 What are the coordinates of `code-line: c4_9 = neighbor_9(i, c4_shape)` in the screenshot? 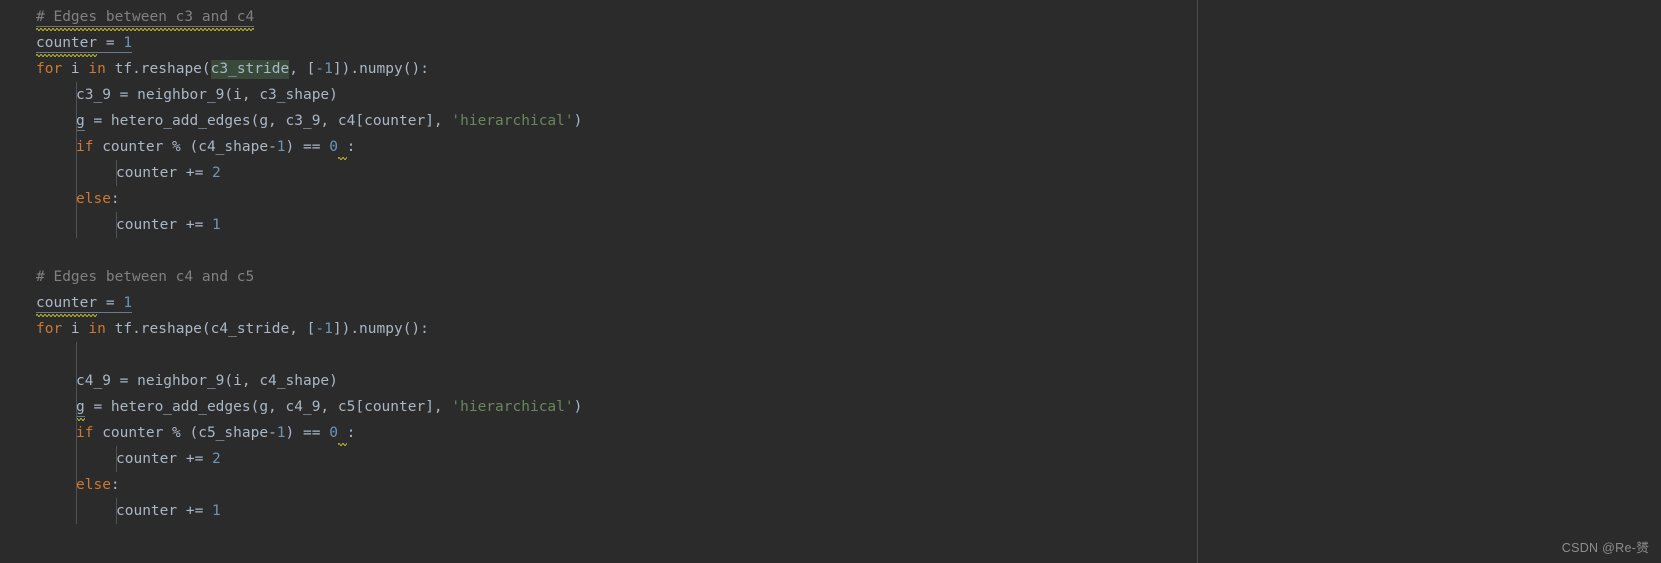 It's located at (291, 381).